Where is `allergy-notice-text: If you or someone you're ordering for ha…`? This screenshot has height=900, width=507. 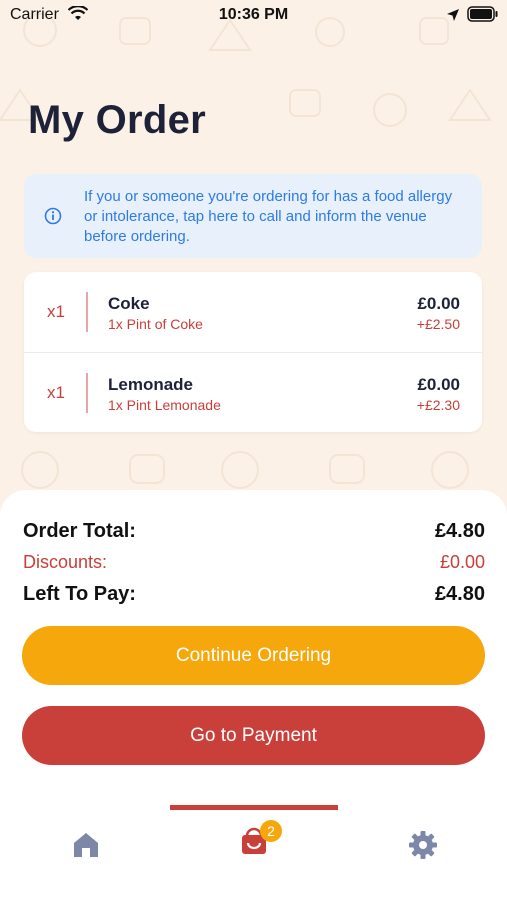 allergy-notice-text: If you or someone you're ordering for ha… is located at coordinates (268, 216).